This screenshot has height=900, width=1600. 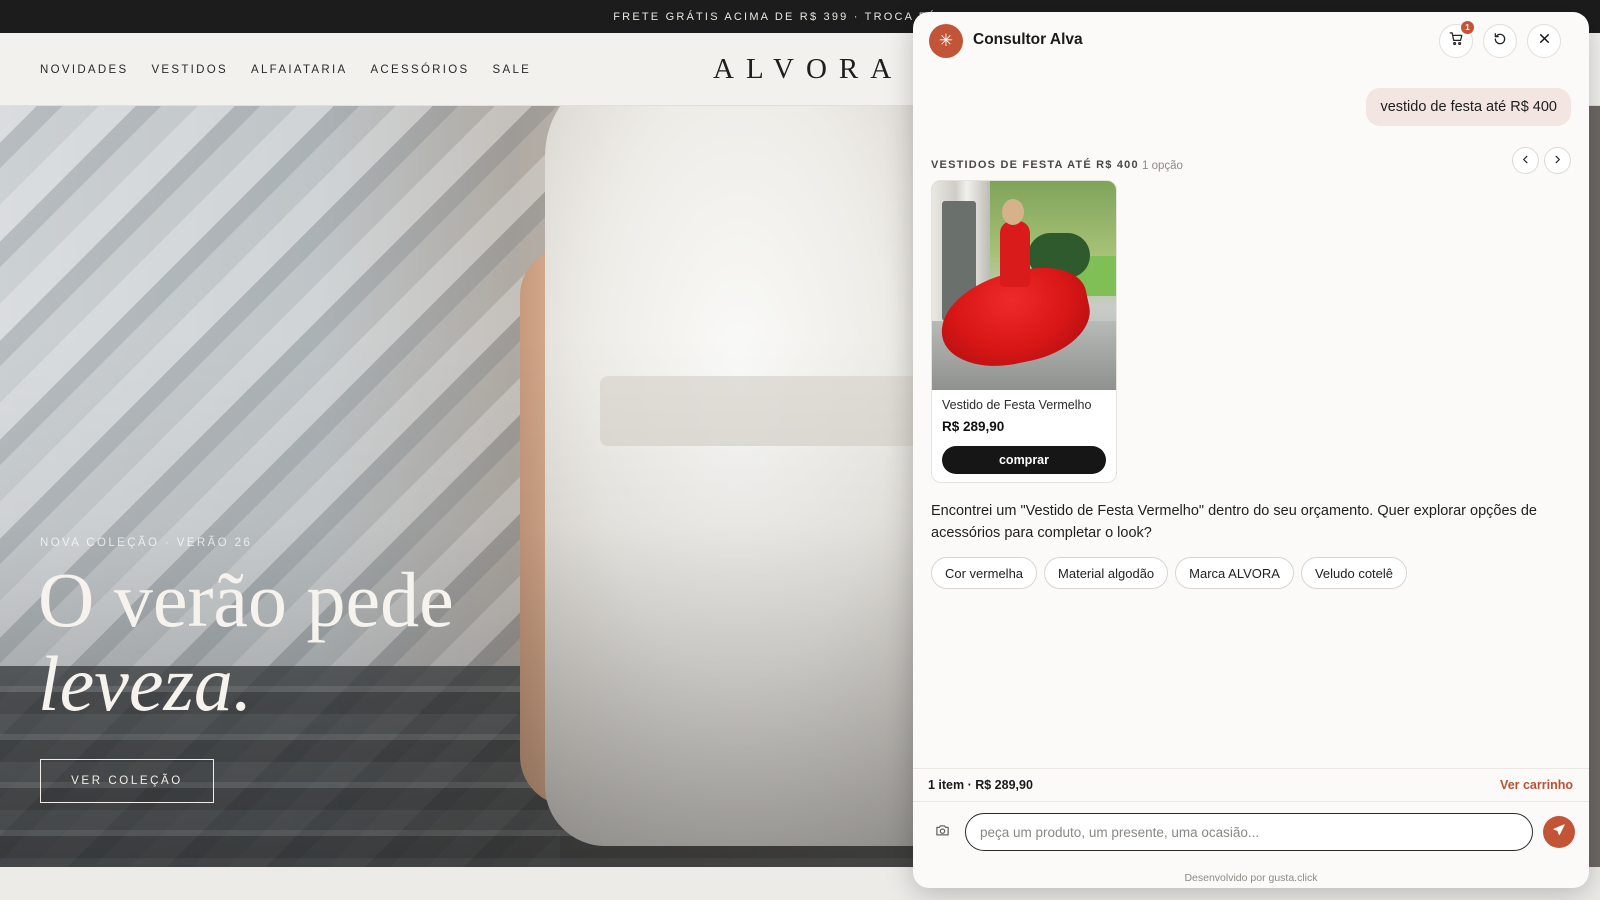 What do you see at coordinates (1594, 486) in the screenshot?
I see `page-edge-background` at bounding box center [1594, 486].